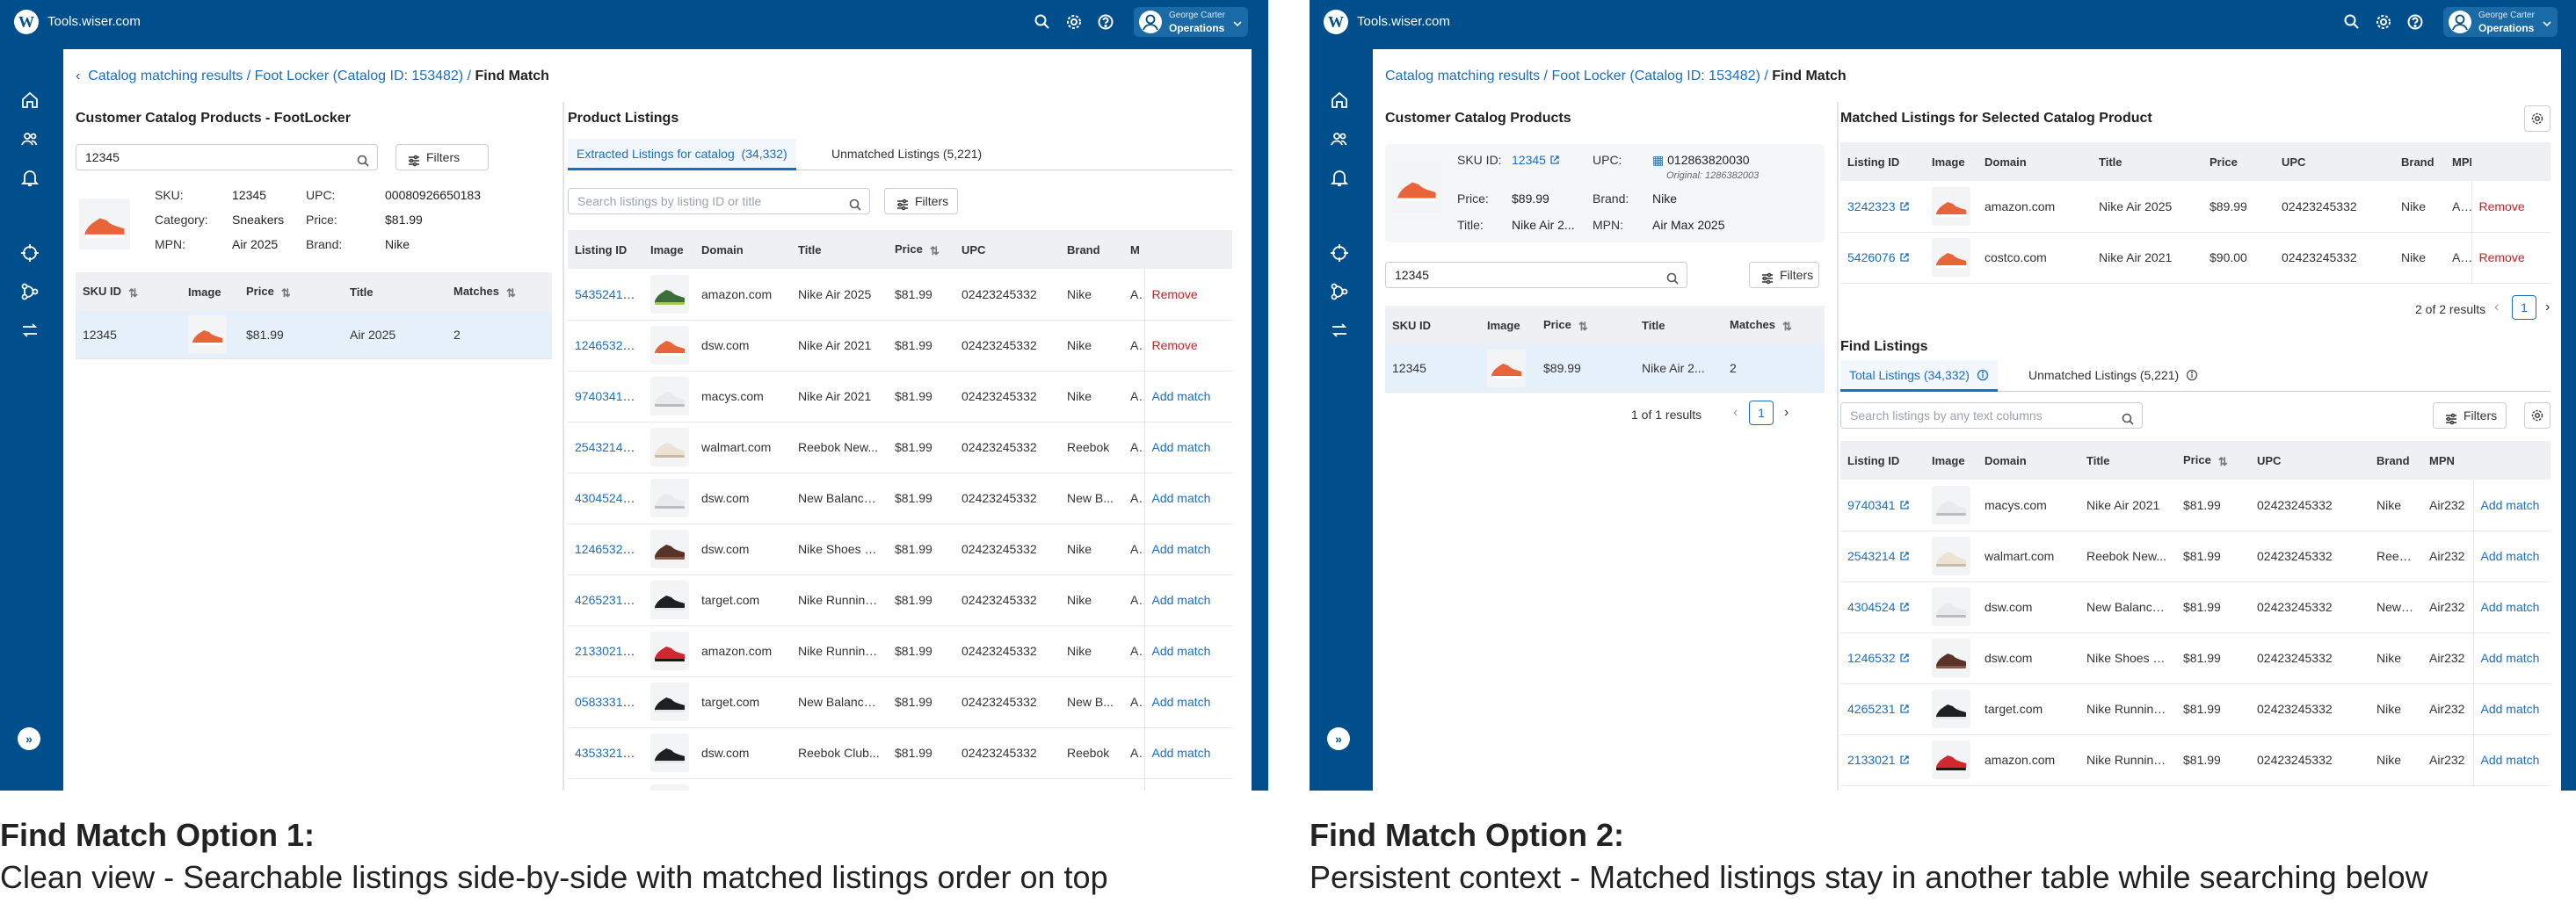 Image resolution: width=2576 pixels, height=903 pixels. What do you see at coordinates (1882, 207) in the screenshot?
I see `cell-listing-id: 3242323` at bounding box center [1882, 207].